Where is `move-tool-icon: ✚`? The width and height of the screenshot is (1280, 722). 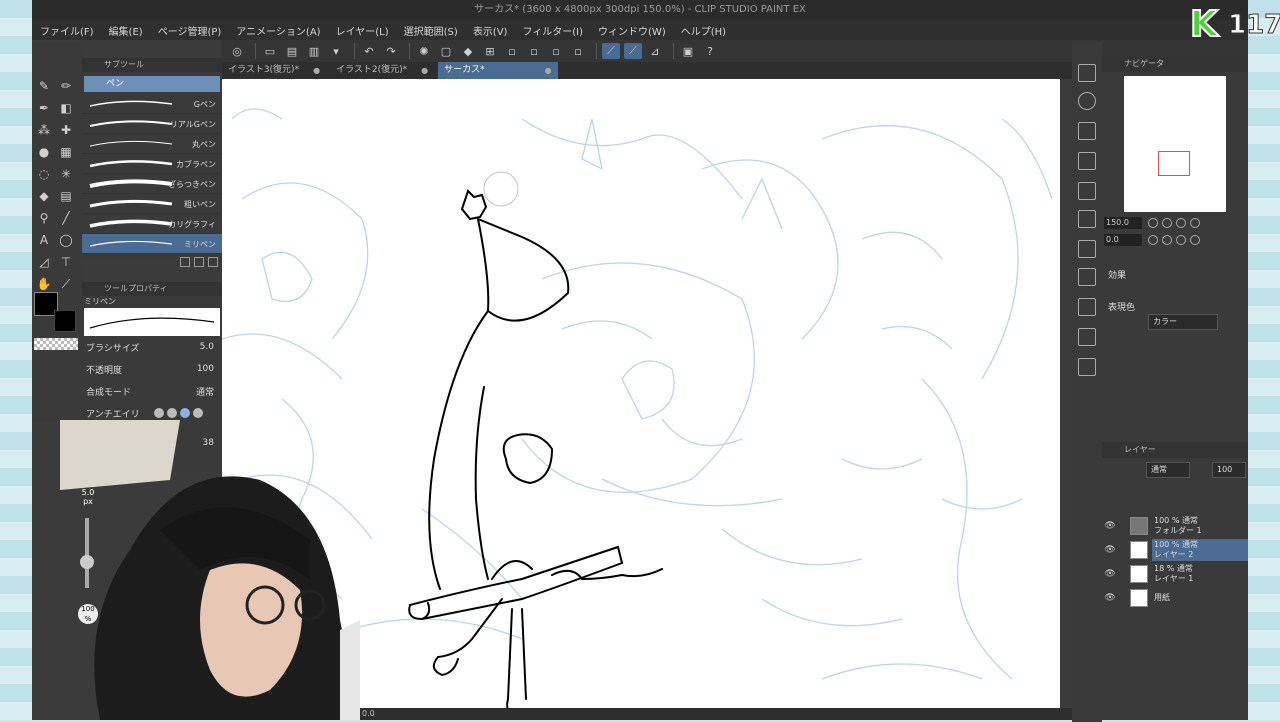 move-tool-icon: ✚ is located at coordinates (66, 130).